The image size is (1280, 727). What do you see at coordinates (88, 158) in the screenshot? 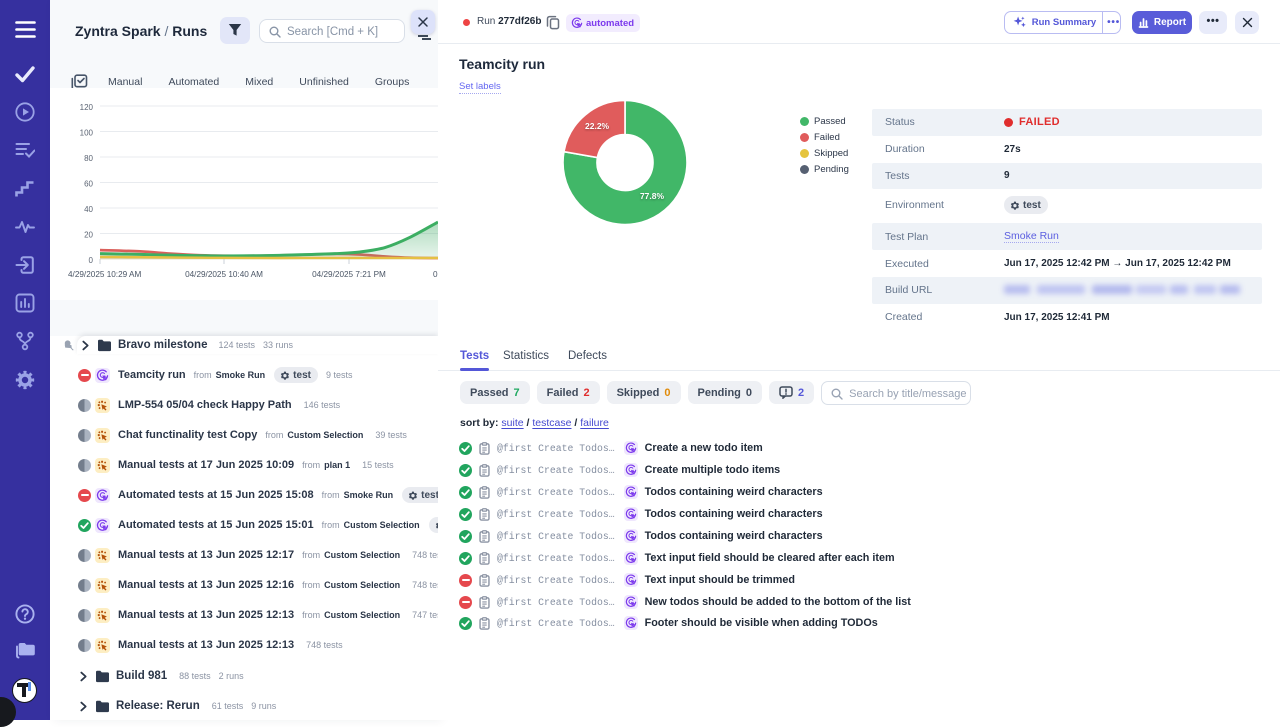
I see `svg-text: 80` at bounding box center [88, 158].